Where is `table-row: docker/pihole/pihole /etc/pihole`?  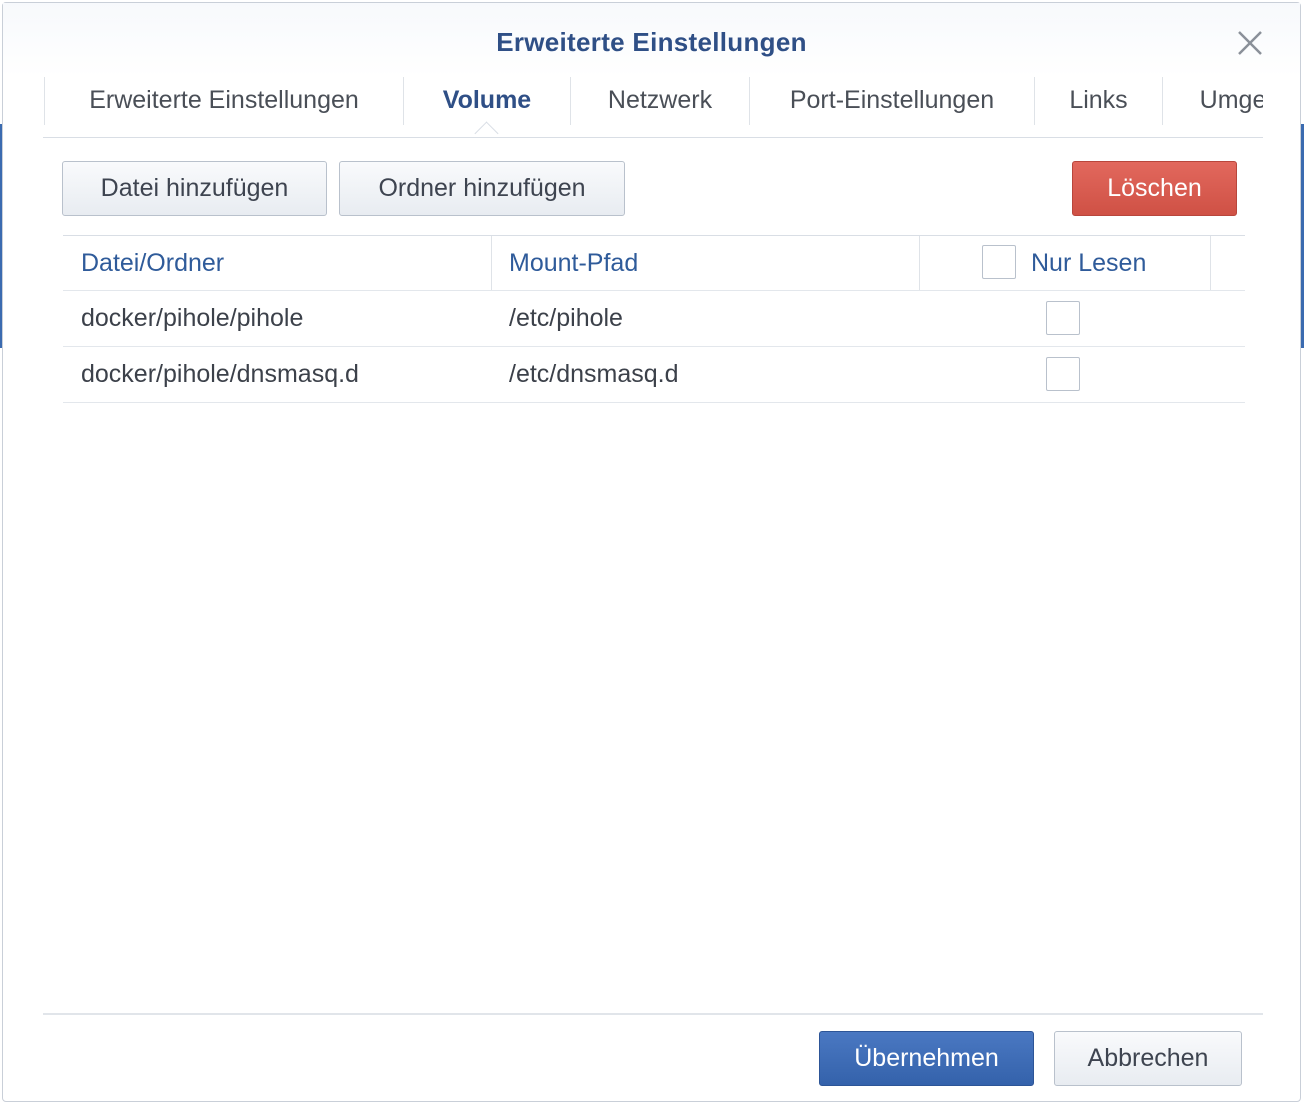
table-row: docker/pihole/pihole /etc/pihole is located at coordinates (654, 319).